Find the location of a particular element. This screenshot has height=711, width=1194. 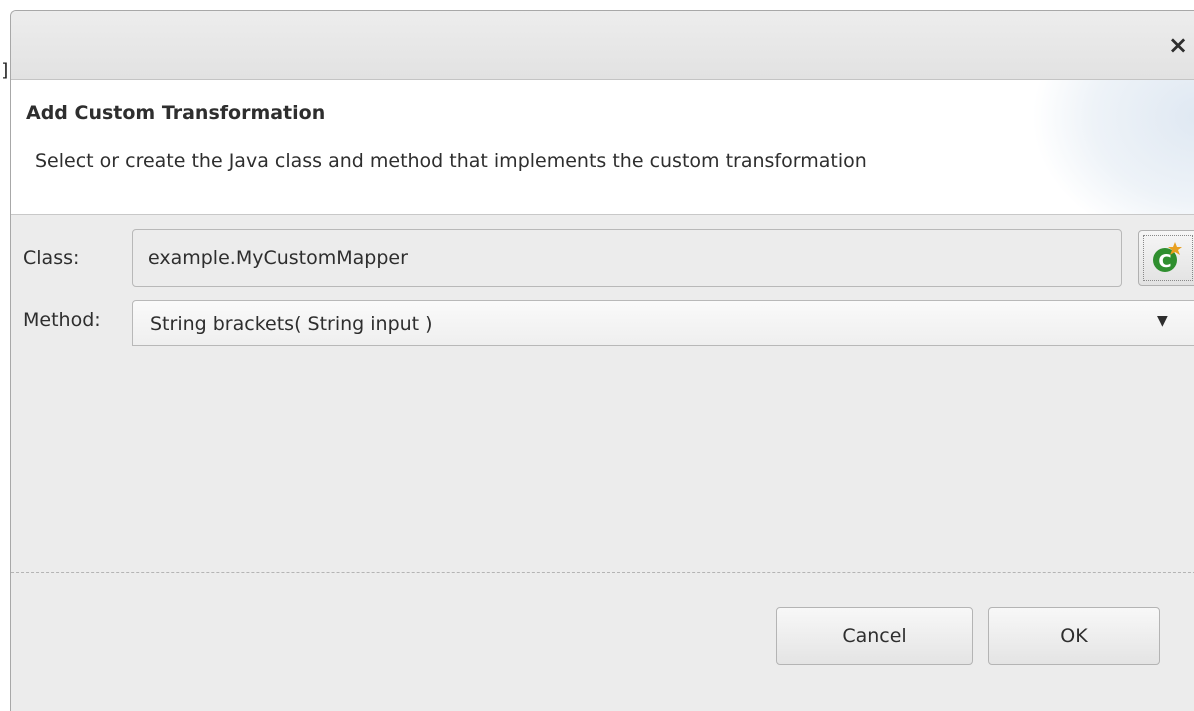

method-label: Method: is located at coordinates (62, 320).